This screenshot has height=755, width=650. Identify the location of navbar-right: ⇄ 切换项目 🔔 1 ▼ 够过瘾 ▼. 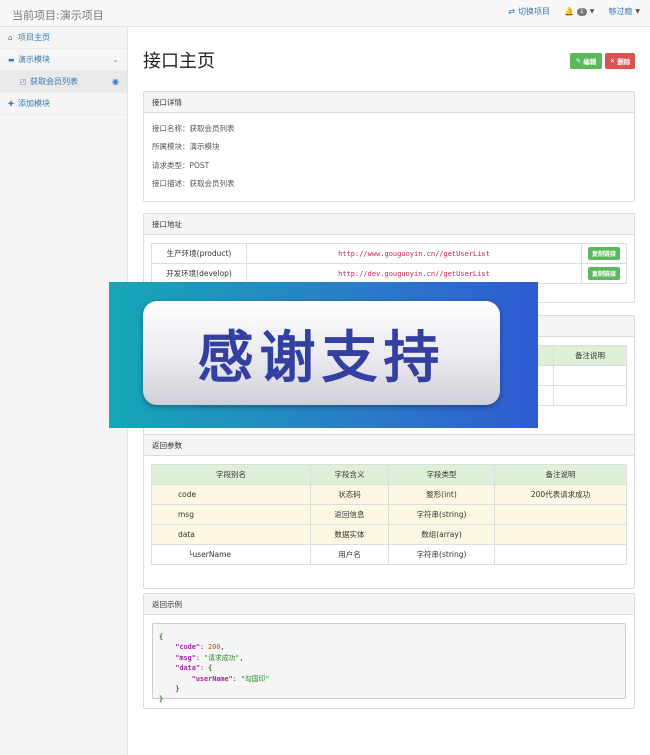
(574, 11).